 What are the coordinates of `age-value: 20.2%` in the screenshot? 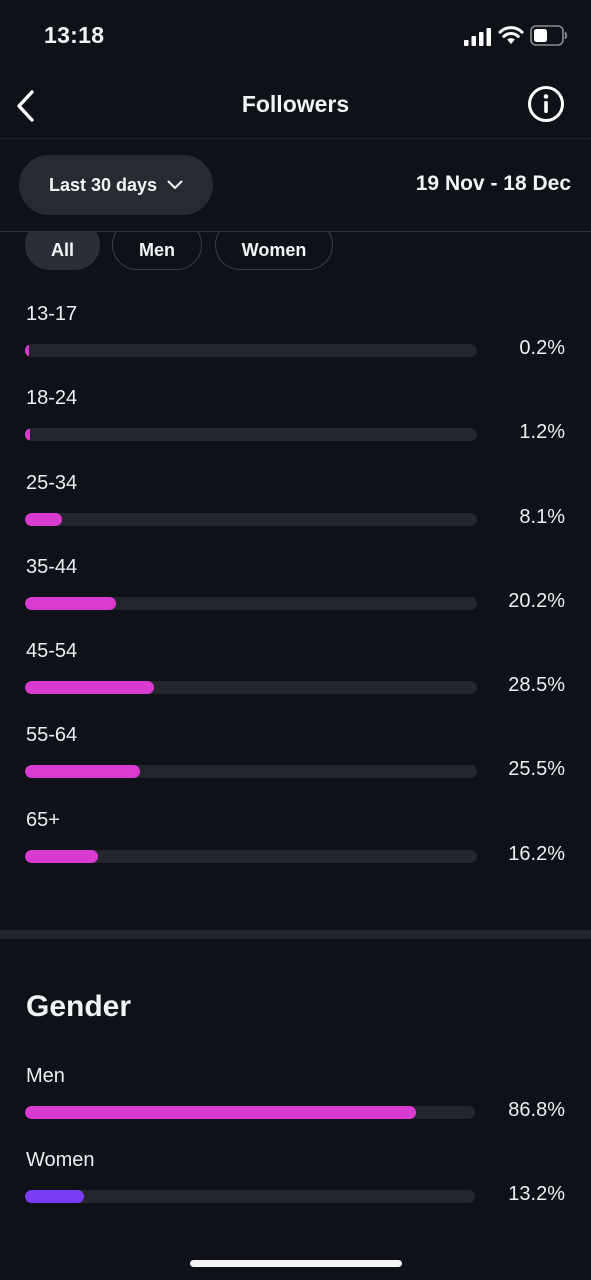 It's located at (536, 600).